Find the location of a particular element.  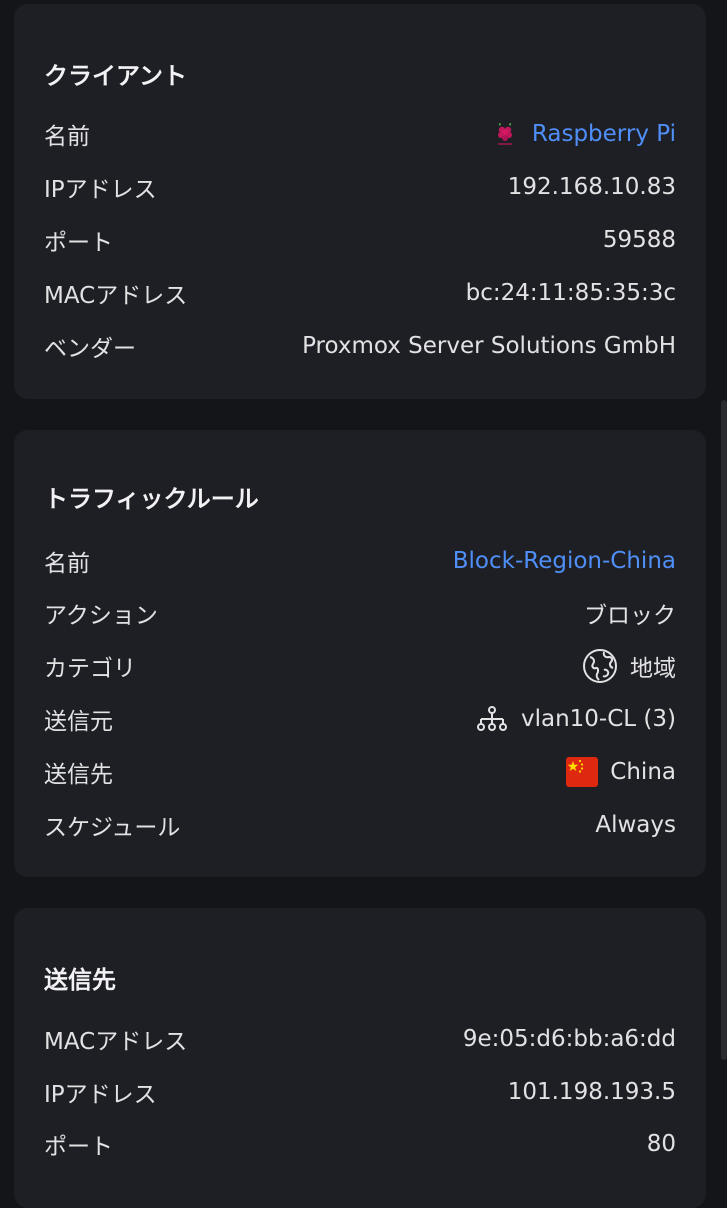

client-vendor-row: ベンダー Proxmox Server Solutions GmbH is located at coordinates (360, 346).